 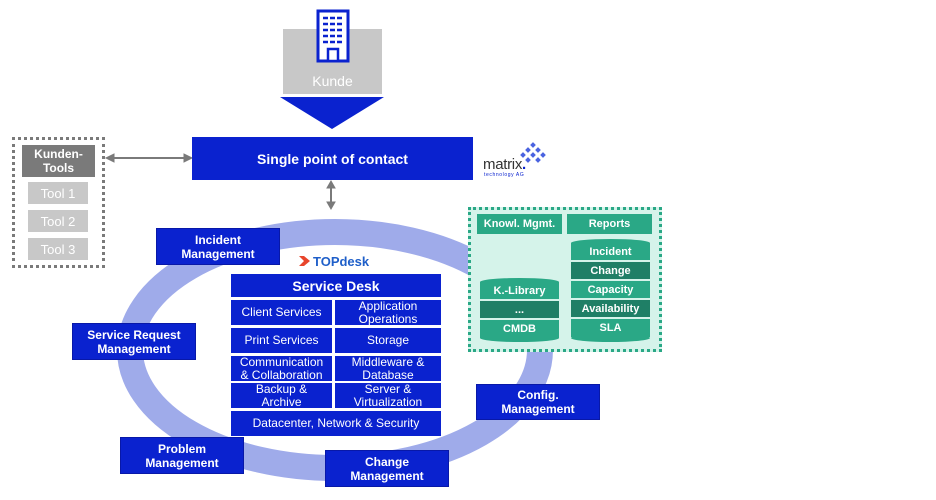 I want to click on bidirectional-arrow-vertical, so click(x=331, y=195).